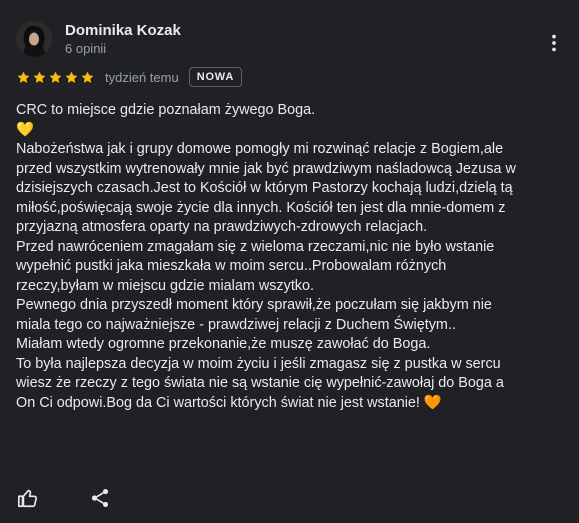  Describe the element at coordinates (64, 498) in the screenshot. I see `review-actions` at that location.